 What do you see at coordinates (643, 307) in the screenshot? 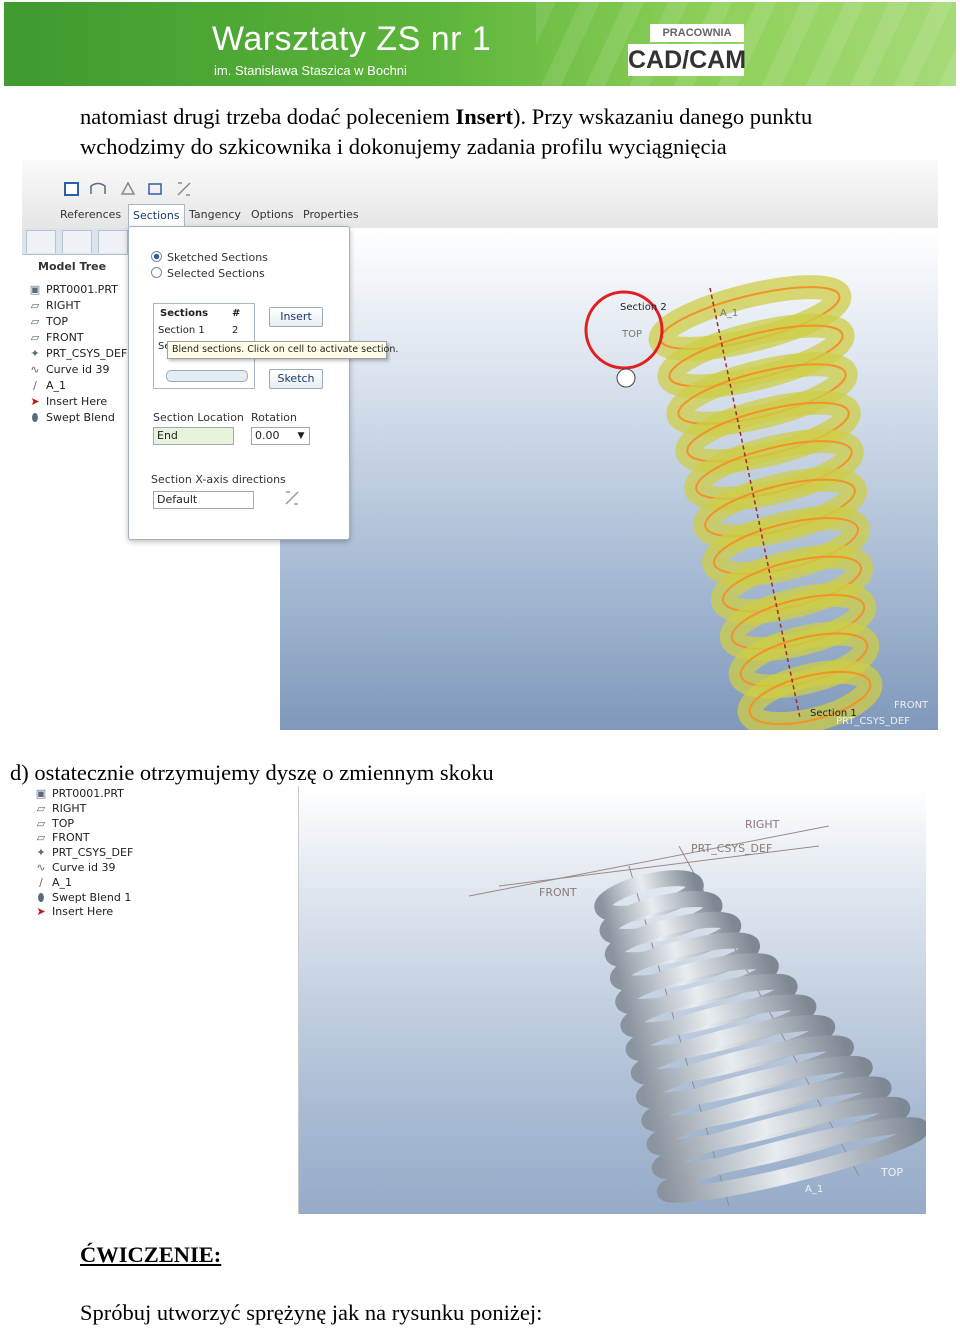
I see `label-section2: Section 2` at bounding box center [643, 307].